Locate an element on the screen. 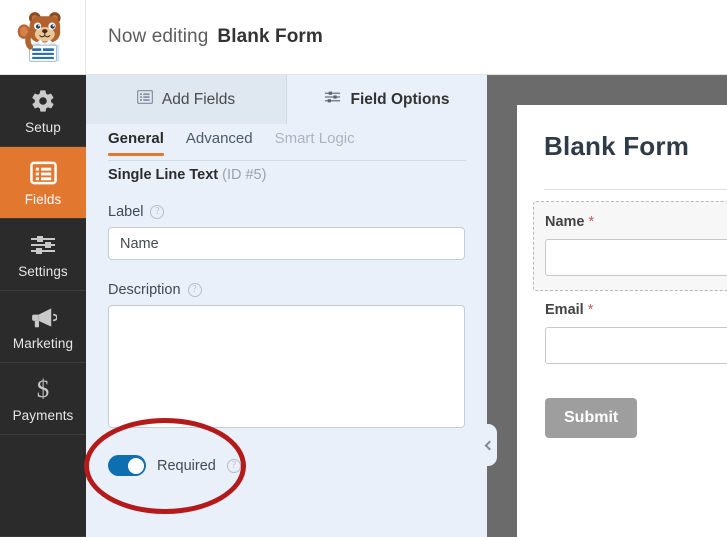 Image resolution: width=727 pixels, height=537 pixels. subtab-divider is located at coordinates (287, 160).